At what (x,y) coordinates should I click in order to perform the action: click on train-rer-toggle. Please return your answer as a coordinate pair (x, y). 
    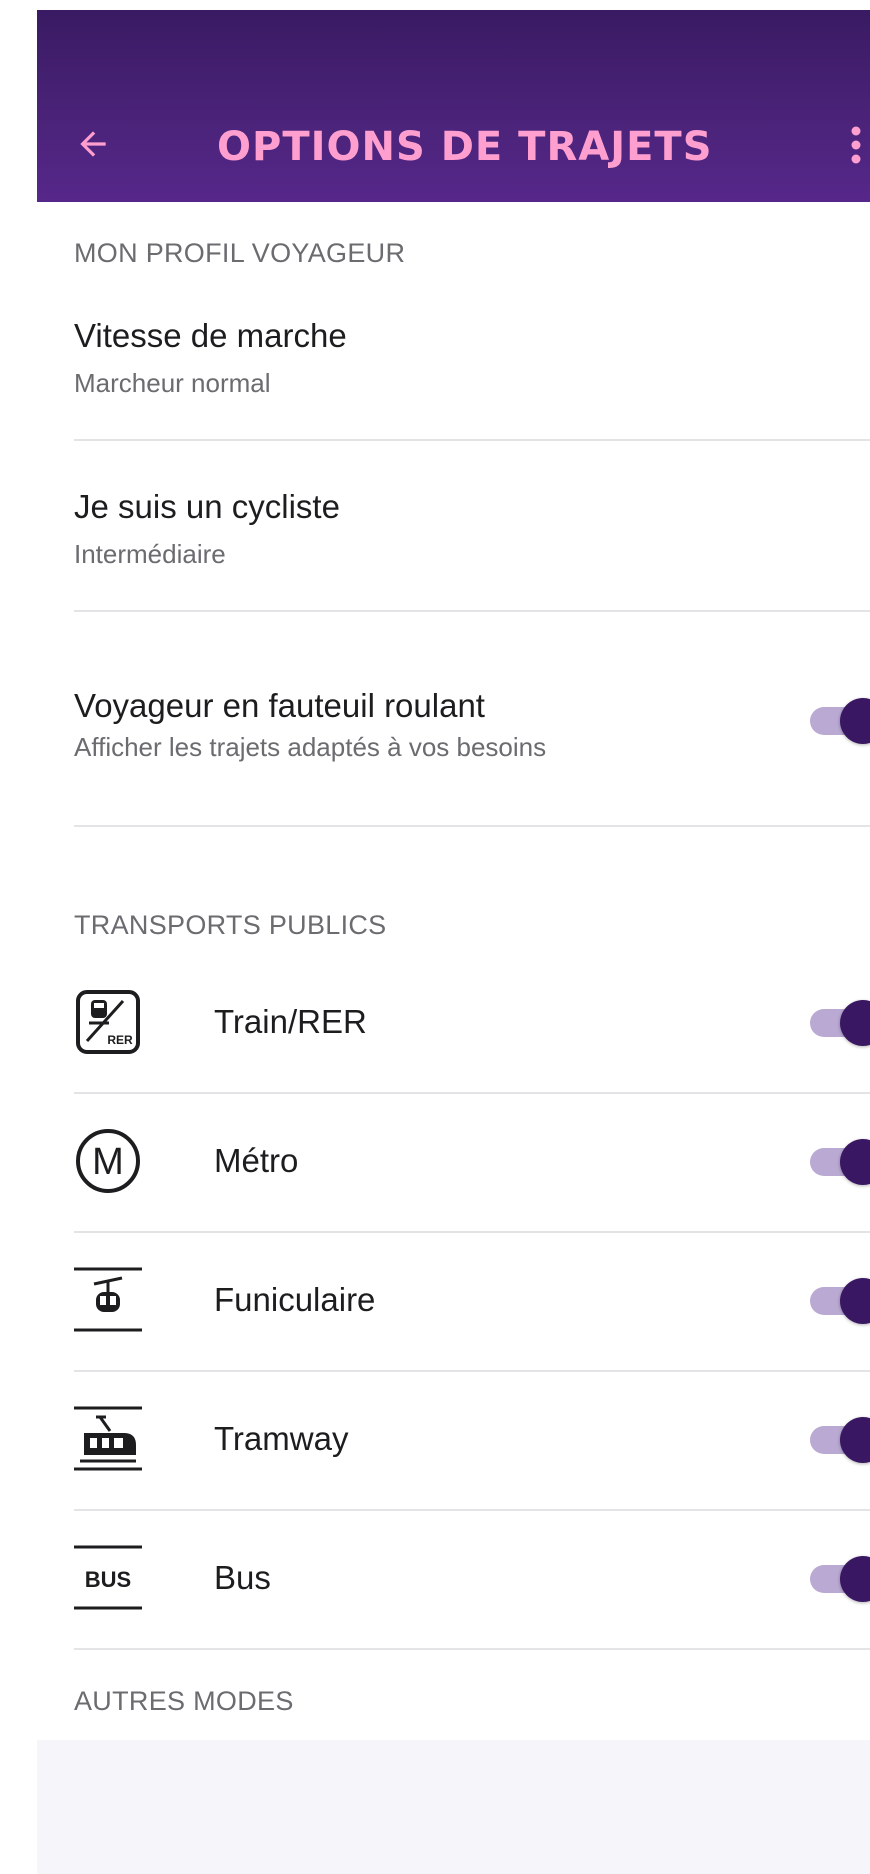
    Looking at the image, I should click on (838, 1023).